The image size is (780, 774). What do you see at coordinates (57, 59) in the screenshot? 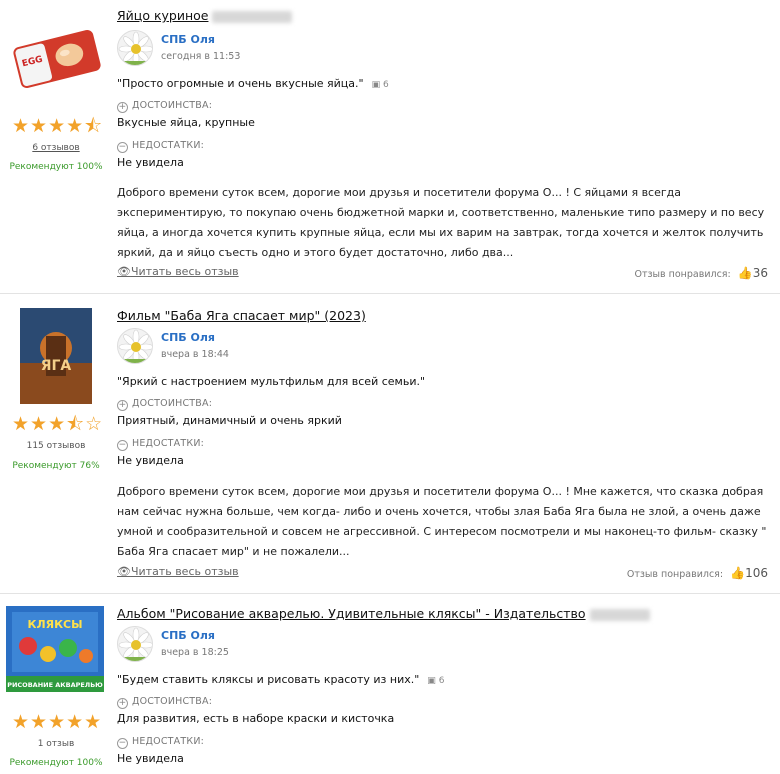
I see `product-image-eggs: EGG` at bounding box center [57, 59].